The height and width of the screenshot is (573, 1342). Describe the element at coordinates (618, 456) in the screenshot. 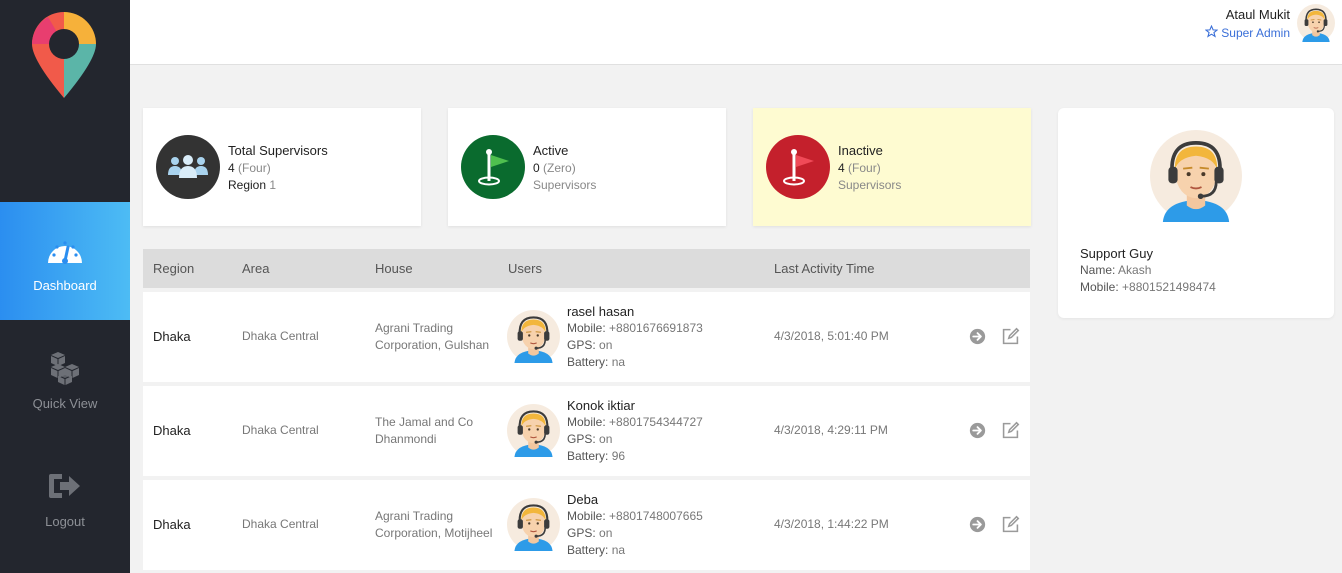

I see `user-battery: 96` at that location.